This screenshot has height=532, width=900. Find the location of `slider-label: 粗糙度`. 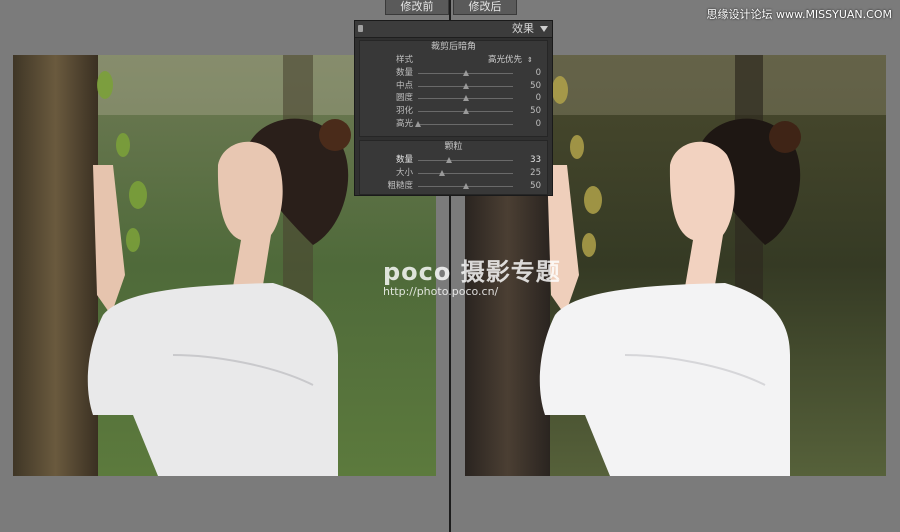

slider-label: 粗糙度 is located at coordinates (400, 185).